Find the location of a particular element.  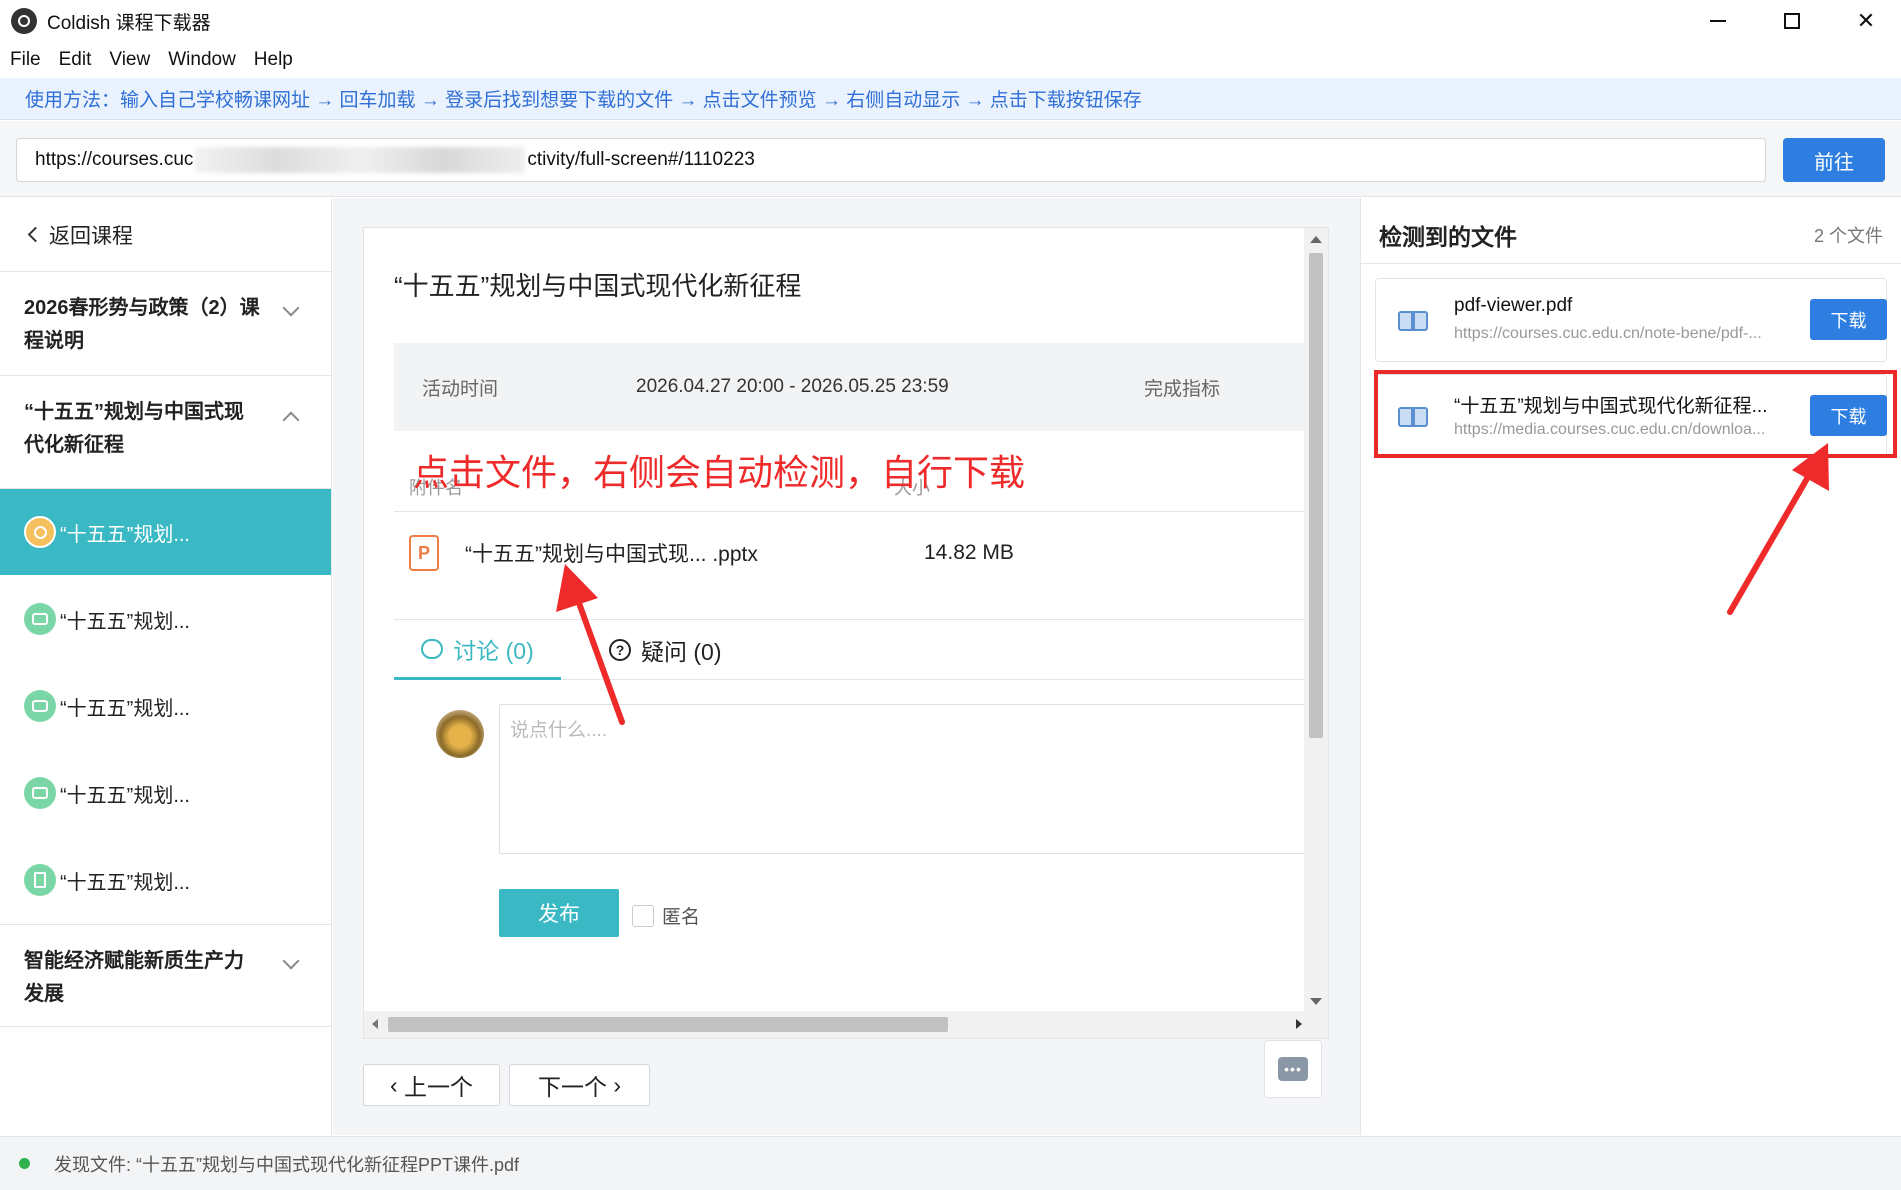

scroll-down-arrow-icon is located at coordinates (1316, 1001).